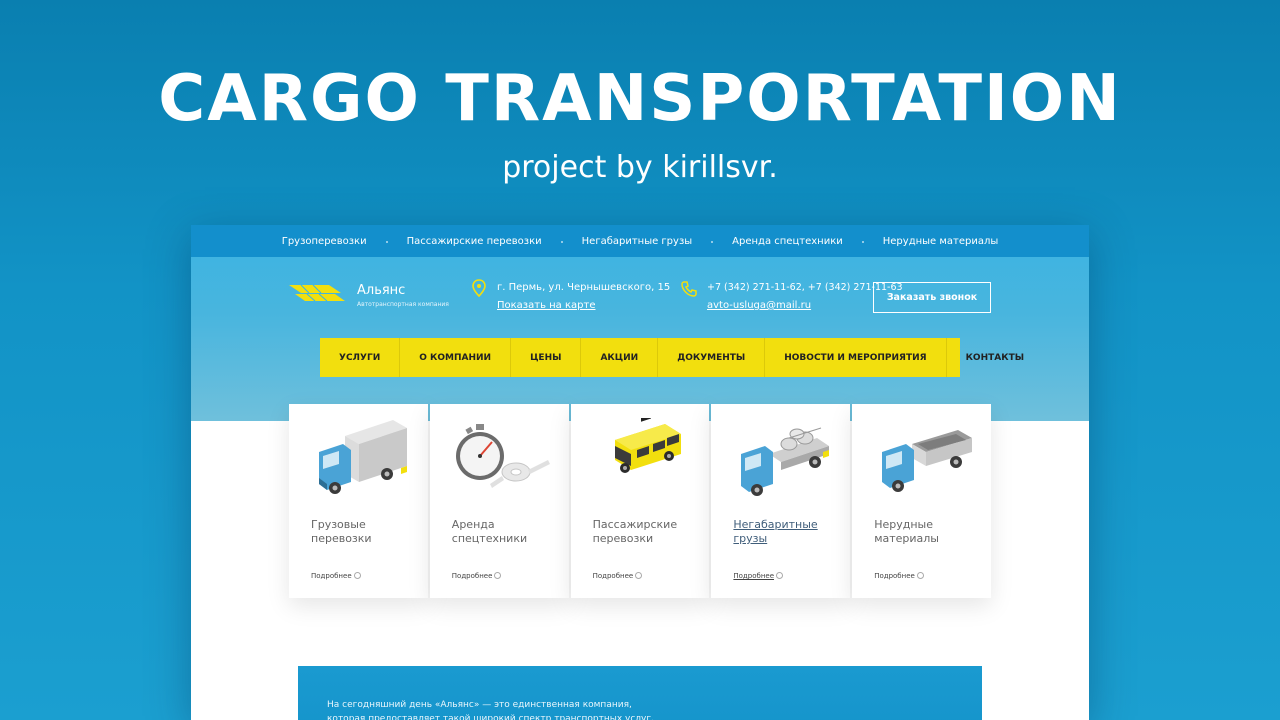  What do you see at coordinates (635, 531) in the screenshot?
I see `service-card-title: Пассажирские перевозки` at bounding box center [635, 531].